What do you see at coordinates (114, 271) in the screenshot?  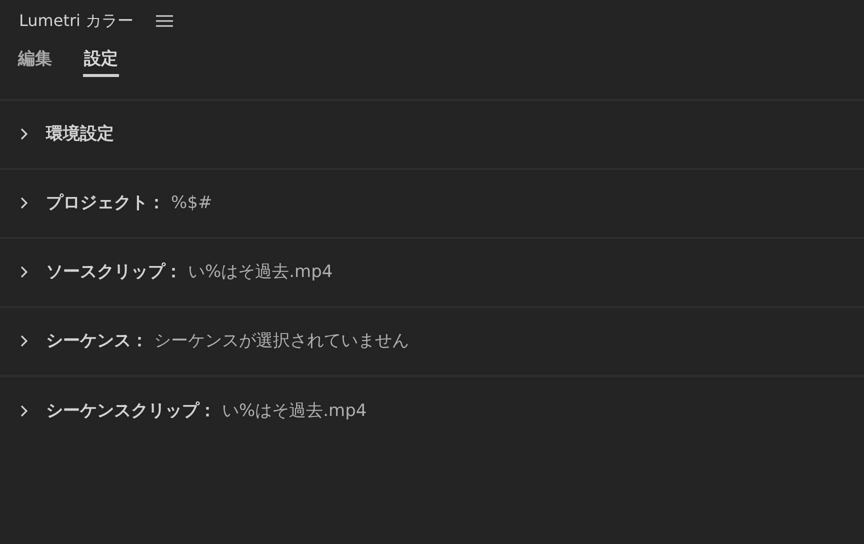 I see `section-title: ソースクリップ：` at bounding box center [114, 271].